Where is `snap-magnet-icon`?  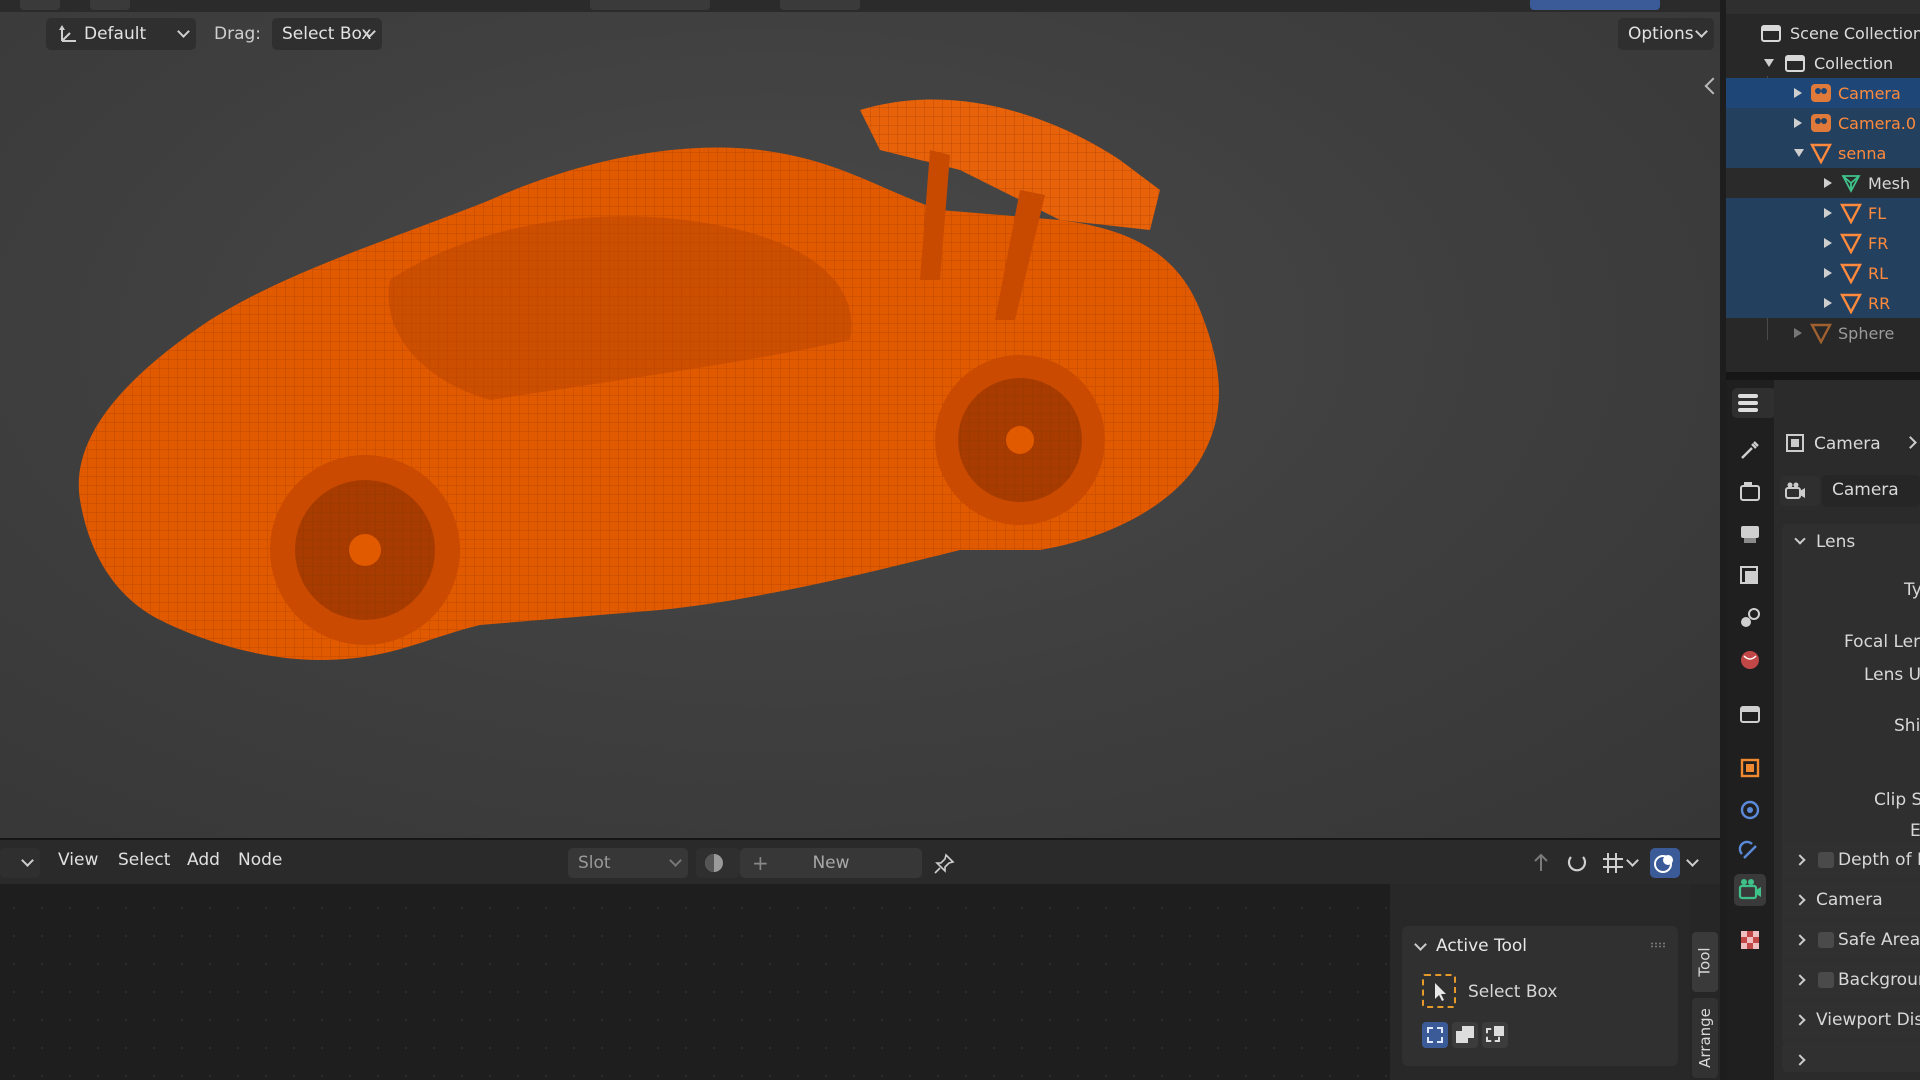 snap-magnet-icon is located at coordinates (1577, 863).